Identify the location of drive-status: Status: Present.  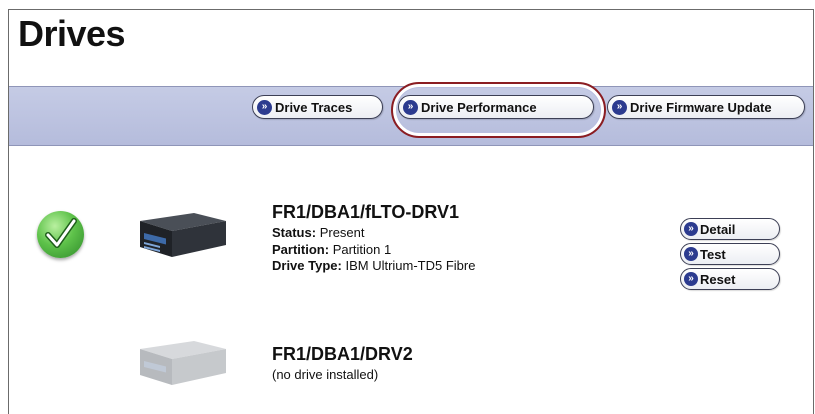
(318, 232).